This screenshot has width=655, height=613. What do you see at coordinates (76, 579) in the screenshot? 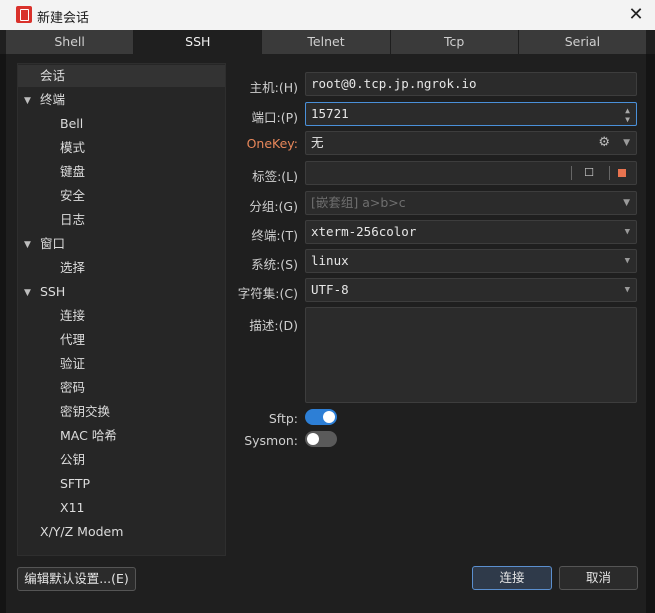
I see `edit-defaults-button: 编辑默认设置...(E)` at bounding box center [76, 579].